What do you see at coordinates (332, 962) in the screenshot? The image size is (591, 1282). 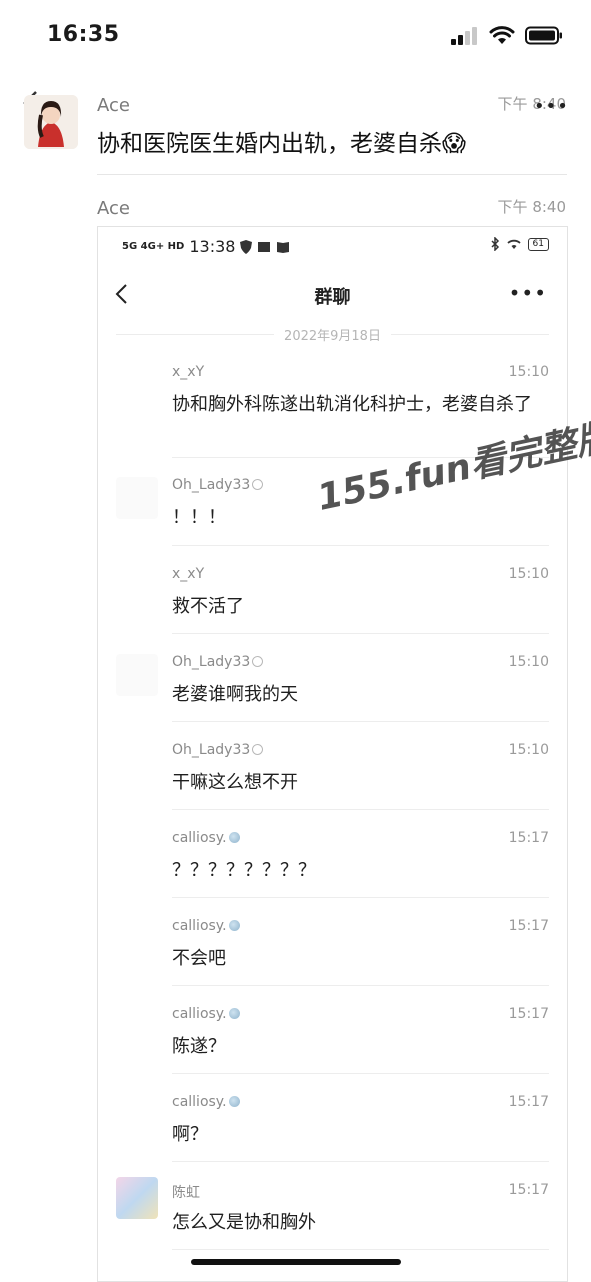 I see `list-item: calliosy. 15:17 不会吧` at bounding box center [332, 962].